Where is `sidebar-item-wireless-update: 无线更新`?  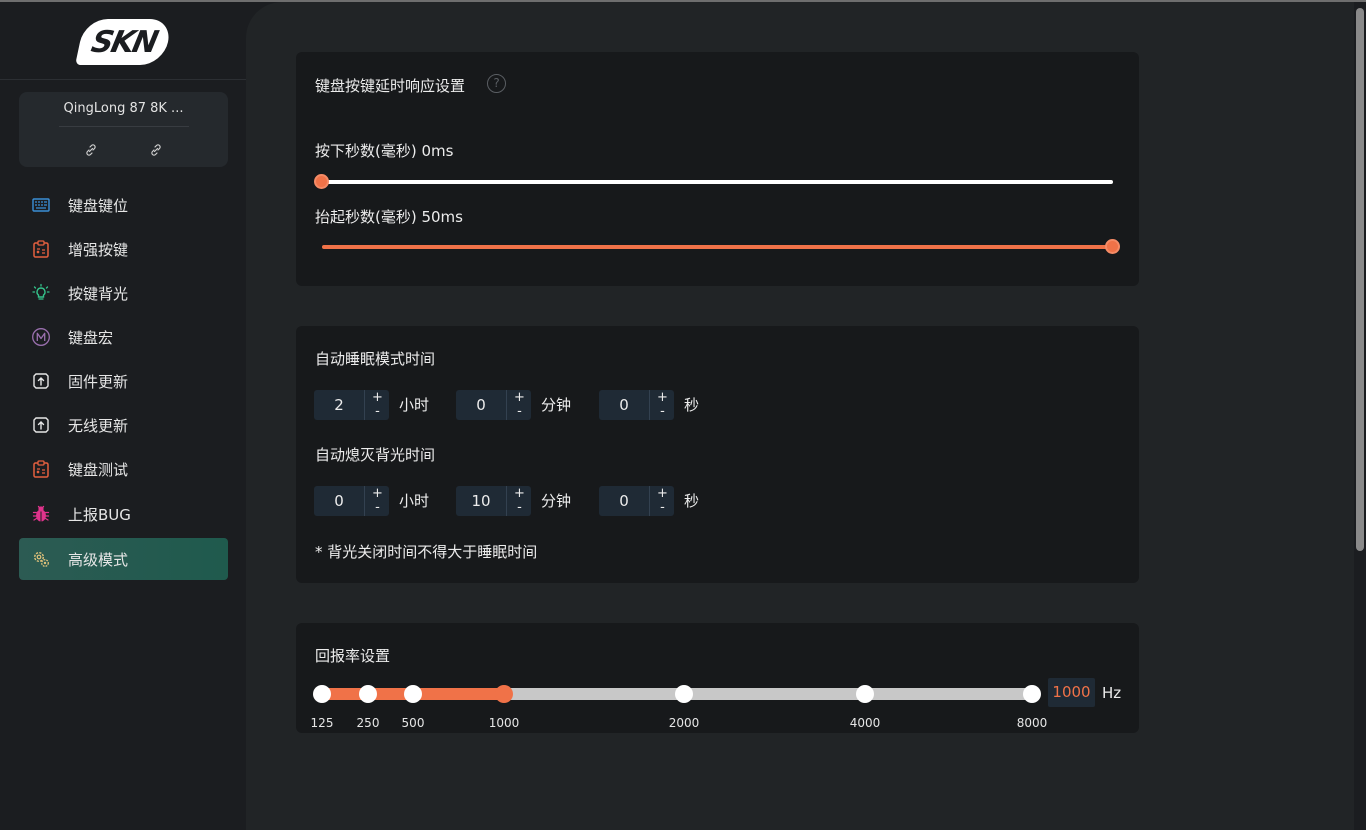 sidebar-item-wireless-update: 无线更新 is located at coordinates (123, 425).